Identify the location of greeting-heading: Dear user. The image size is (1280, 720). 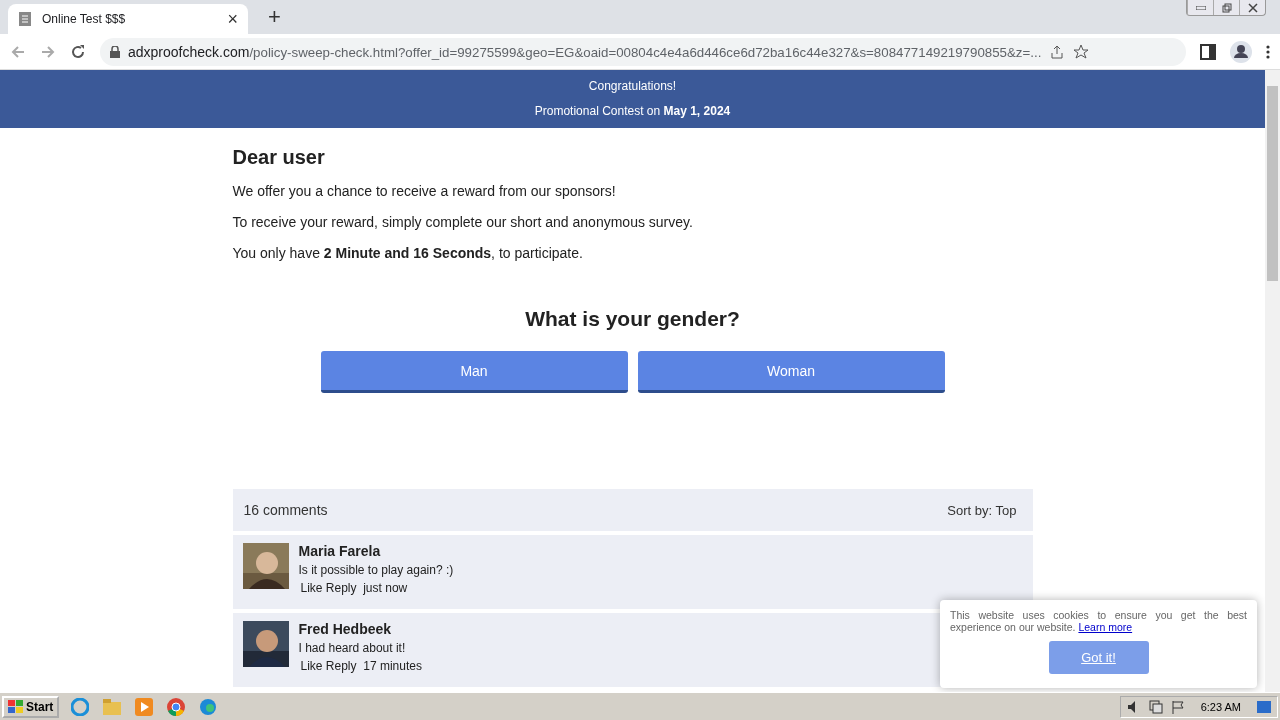
(279, 157).